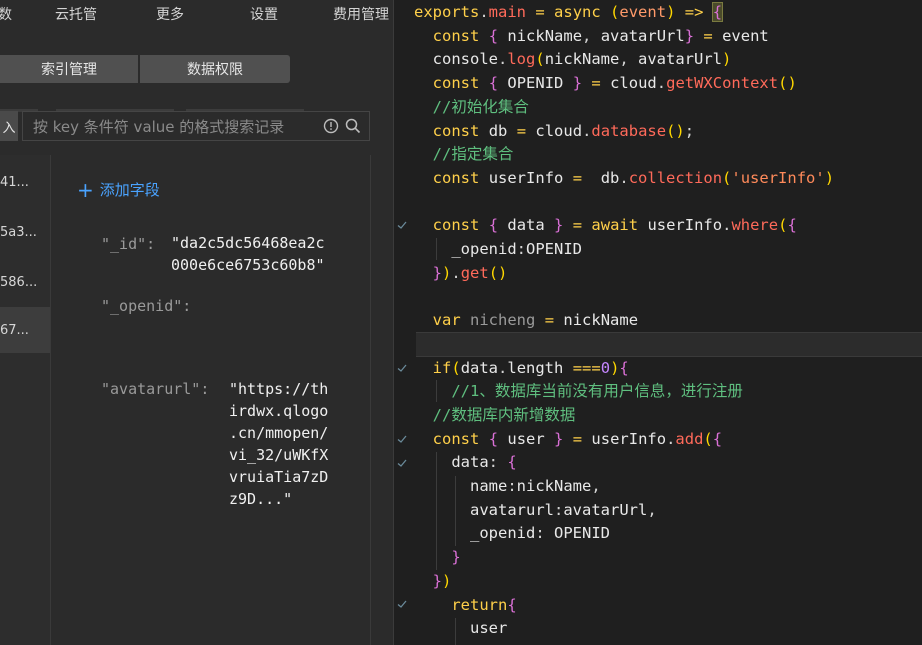 The width and height of the screenshot is (922, 645). What do you see at coordinates (437, 557) in the screenshot?
I see `code-line: }` at bounding box center [437, 557].